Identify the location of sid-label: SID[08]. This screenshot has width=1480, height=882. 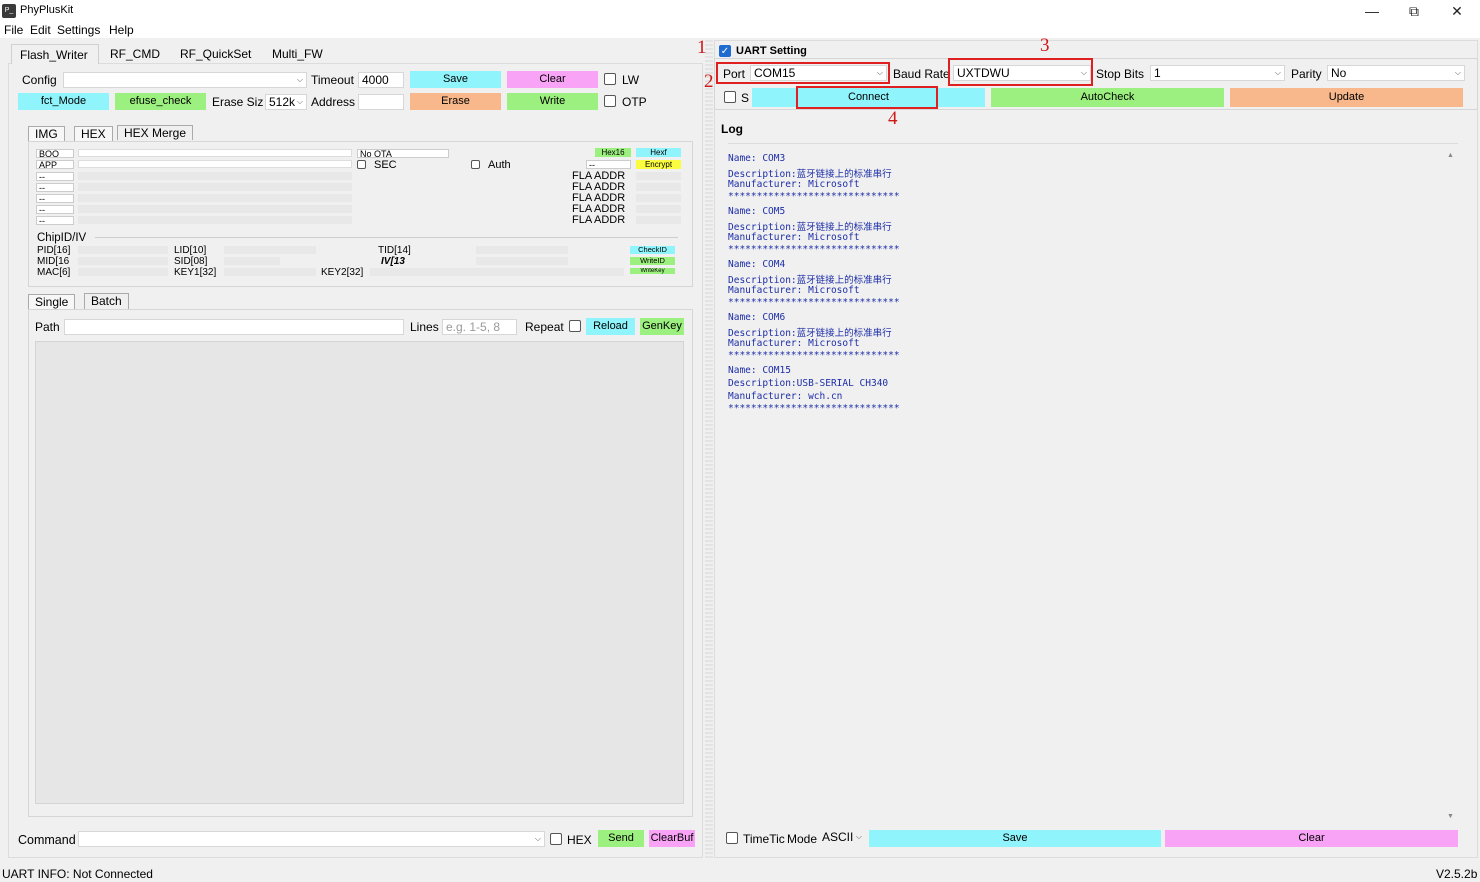
(191, 261).